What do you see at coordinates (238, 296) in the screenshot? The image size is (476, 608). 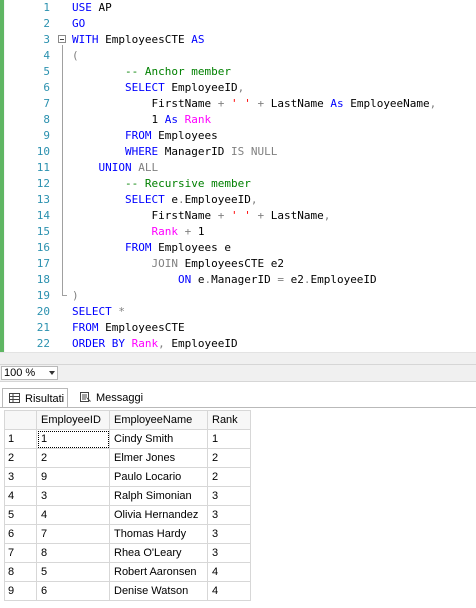 I see `code-line: 19)` at bounding box center [238, 296].